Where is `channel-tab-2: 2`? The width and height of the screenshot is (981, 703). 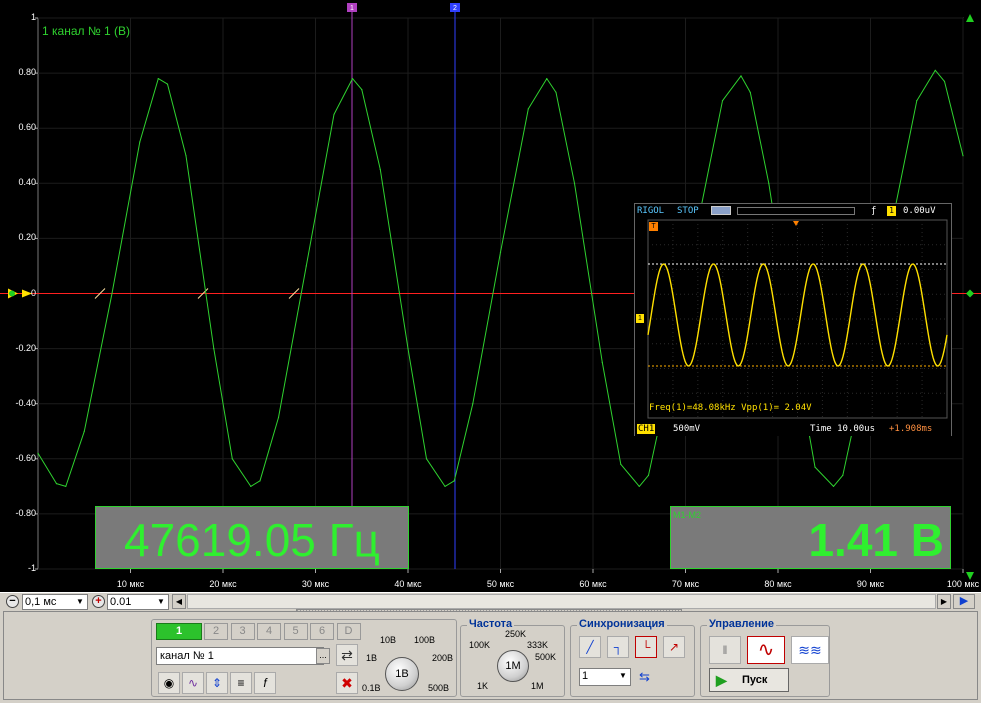
channel-tab-2: 2 is located at coordinates (216, 631).